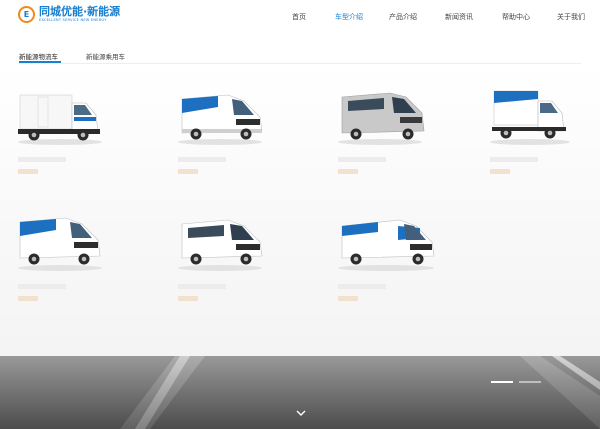 This screenshot has width=600, height=429. What do you see at coordinates (530, 117) in the screenshot?
I see `product-image-box-truck-small` at bounding box center [530, 117].